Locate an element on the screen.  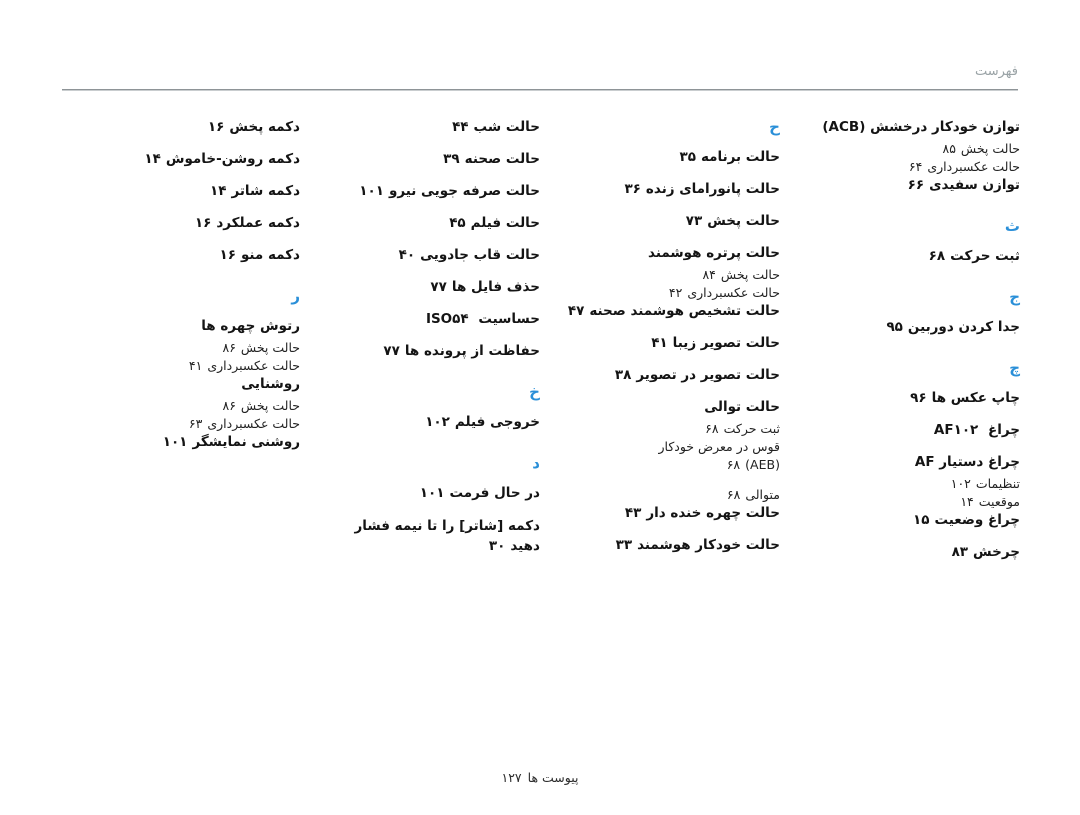
index-entry-page: ۳۳ is located at coordinates (624, 545).